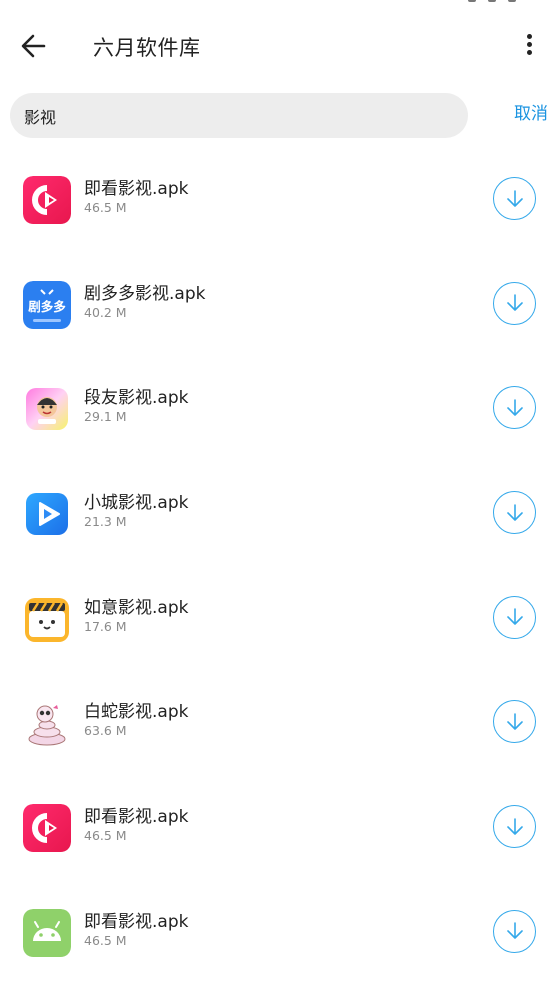 This screenshot has width=560, height=988. What do you see at coordinates (280, 725) in the screenshot?
I see `app-list-item: 白蛇影视.apk 63.6 M` at bounding box center [280, 725].